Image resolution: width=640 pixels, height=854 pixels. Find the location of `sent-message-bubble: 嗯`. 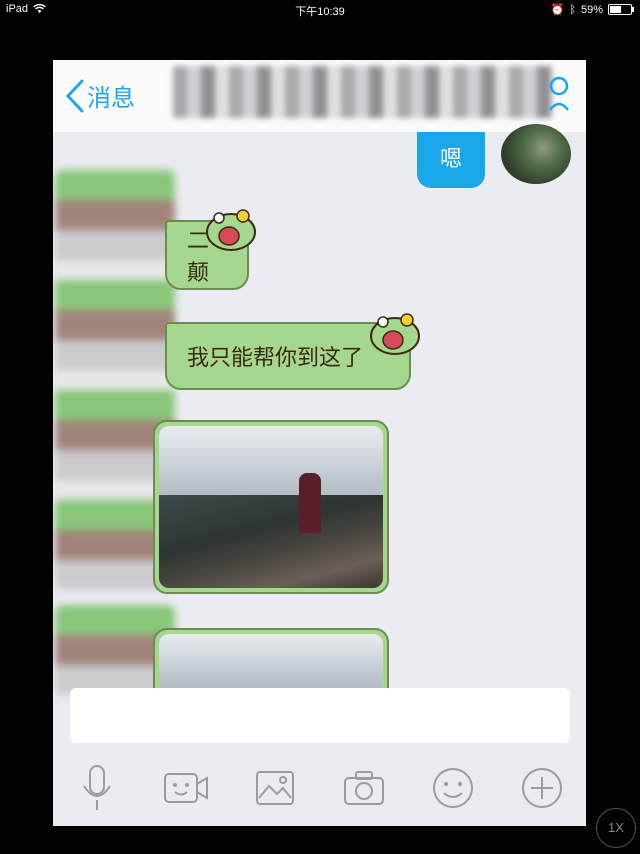

sent-message-bubble: 嗯 is located at coordinates (451, 160).